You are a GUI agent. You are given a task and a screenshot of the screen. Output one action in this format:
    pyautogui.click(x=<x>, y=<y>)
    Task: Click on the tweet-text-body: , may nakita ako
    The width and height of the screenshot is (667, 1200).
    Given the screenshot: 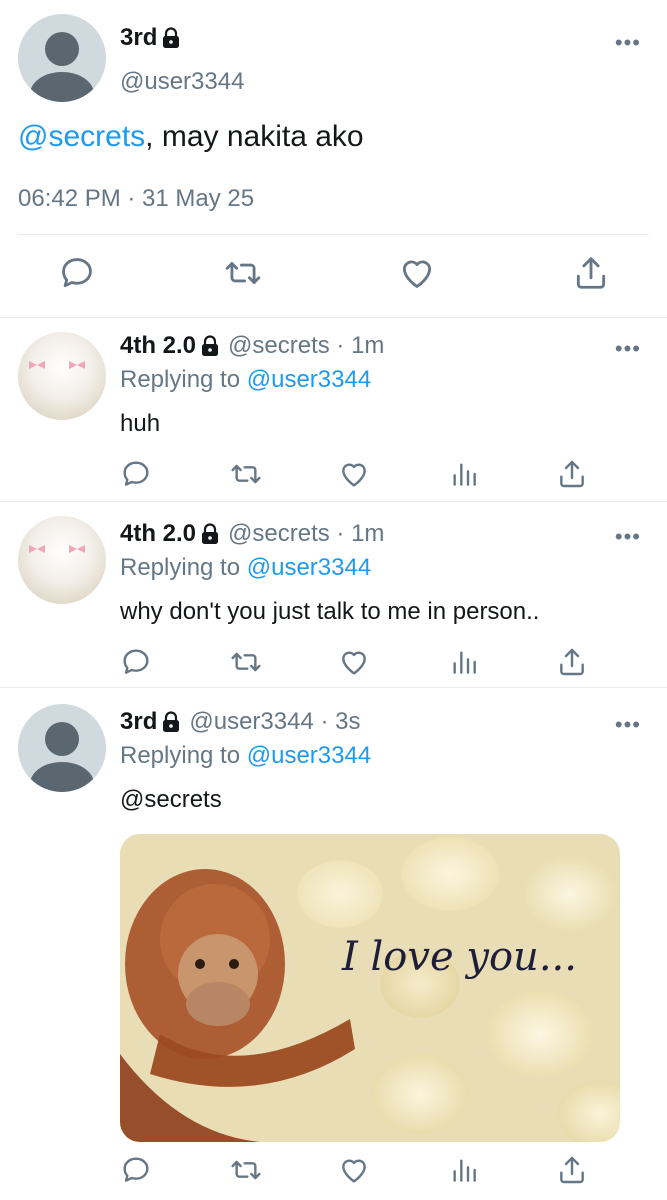 What is the action you would take?
    pyautogui.click(x=254, y=136)
    